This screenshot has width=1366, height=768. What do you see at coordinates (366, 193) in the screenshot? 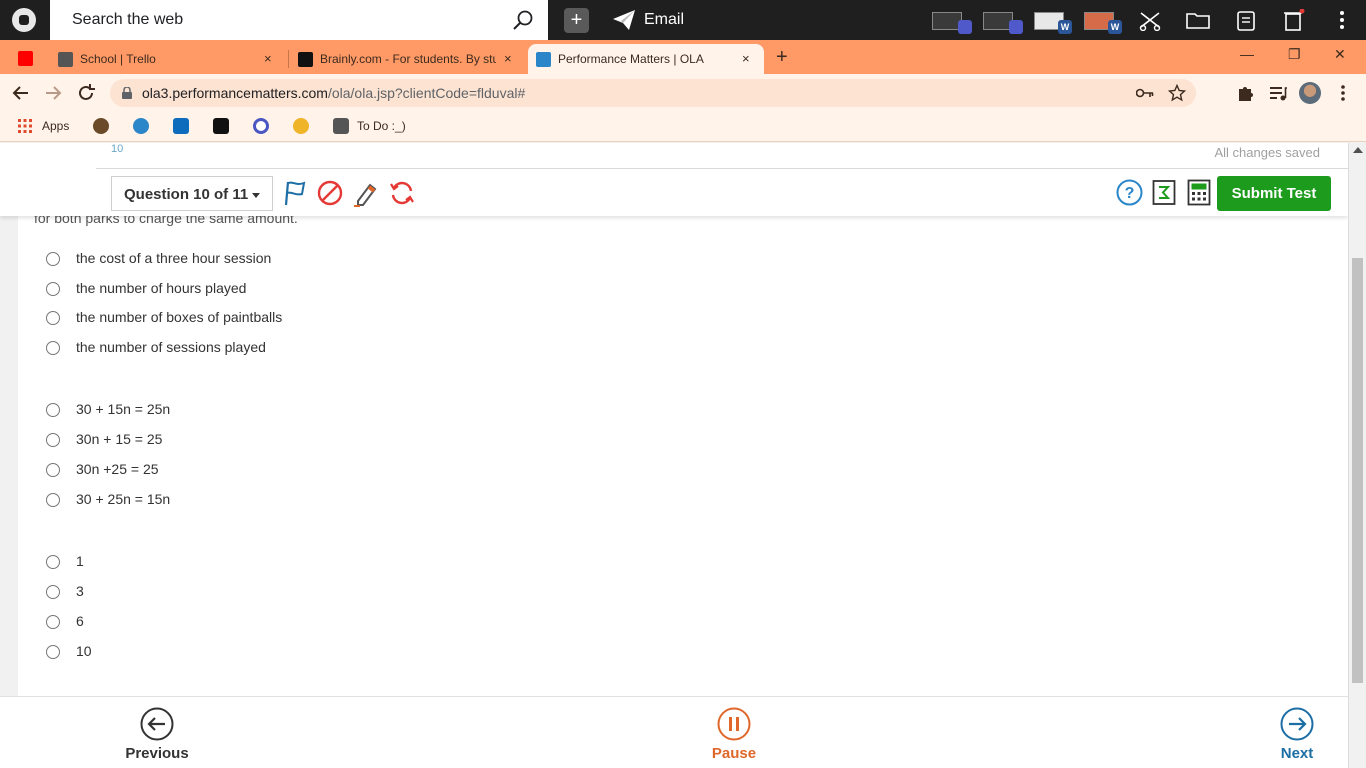
I see `highlighter-icon` at bounding box center [366, 193].